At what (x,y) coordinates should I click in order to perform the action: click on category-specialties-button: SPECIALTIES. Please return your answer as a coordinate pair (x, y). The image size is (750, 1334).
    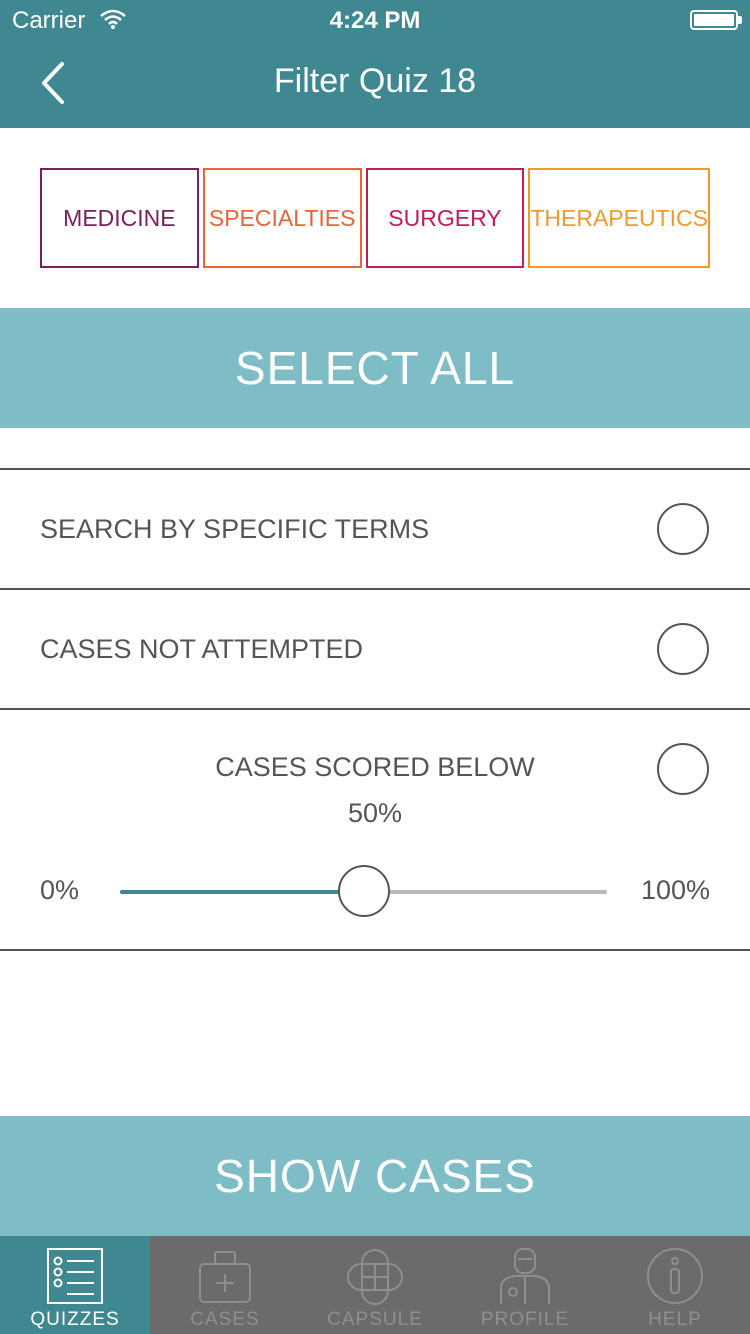
    Looking at the image, I should click on (282, 218).